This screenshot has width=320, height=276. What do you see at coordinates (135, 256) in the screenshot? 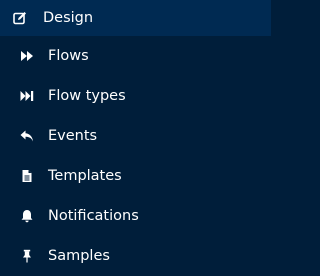
I see `nav-item-samples: Samples` at bounding box center [135, 256].